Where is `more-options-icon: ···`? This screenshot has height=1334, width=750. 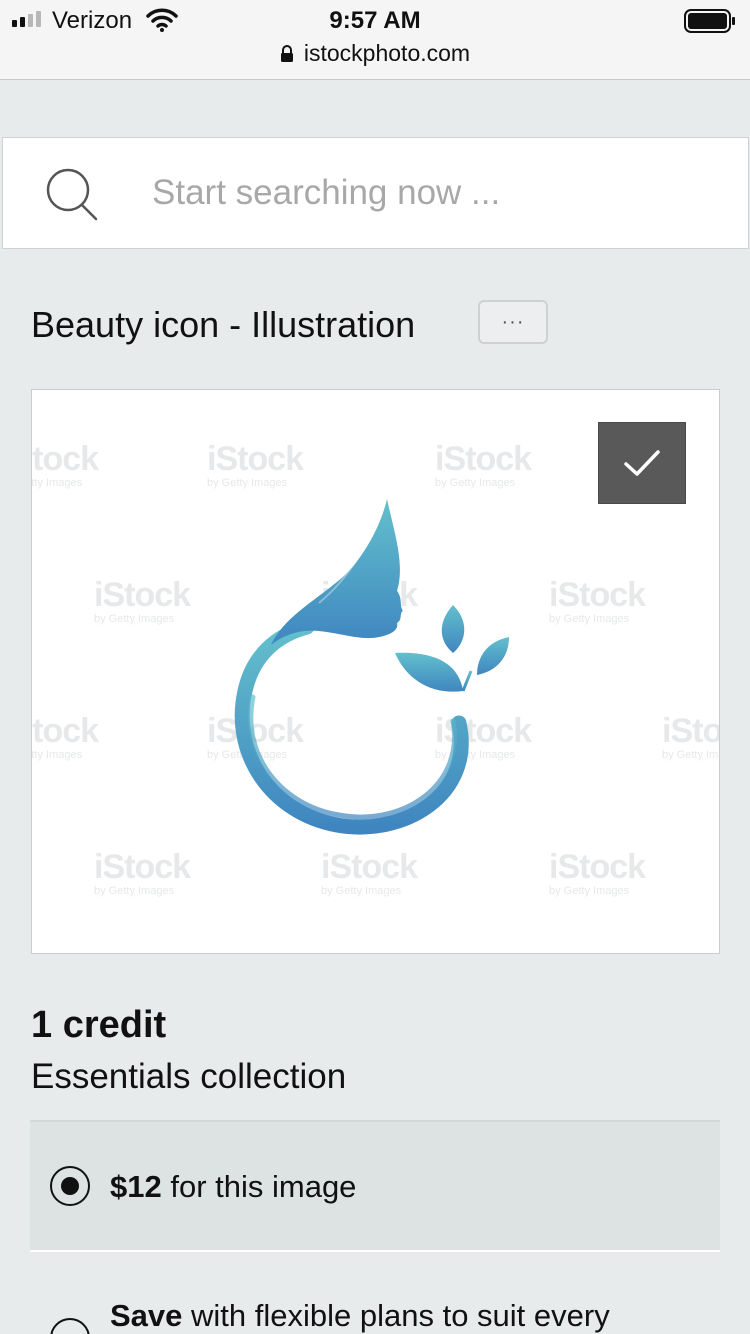
more-options-icon: ··· is located at coordinates (513, 322).